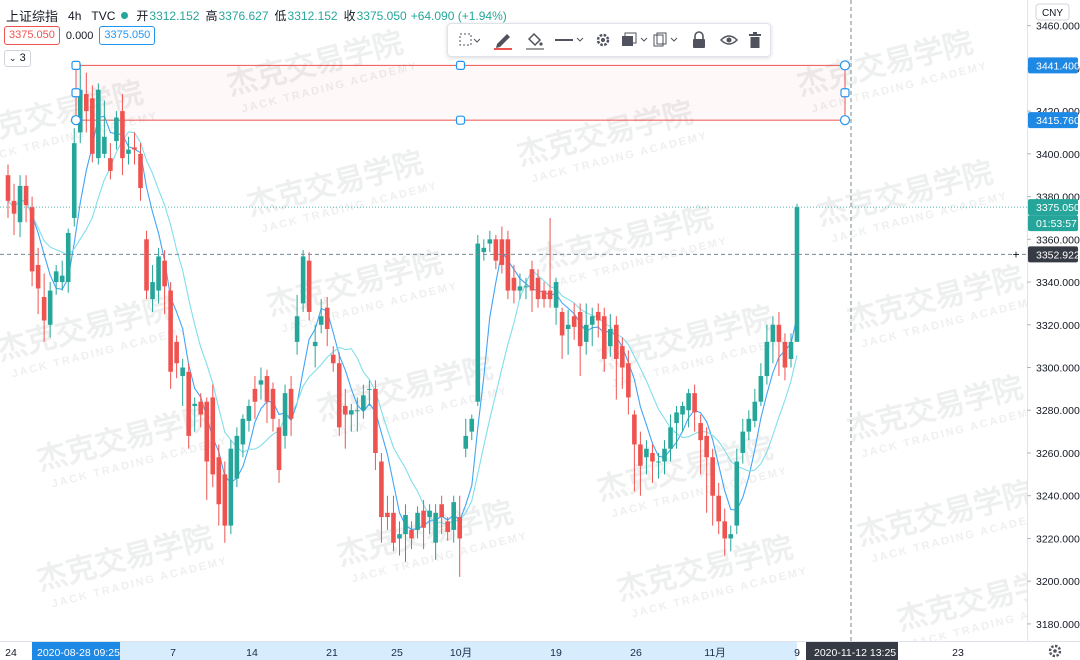 Image resolution: width=1080 pixels, height=660 pixels. What do you see at coordinates (503, 40) in the screenshot?
I see `pencil-icon` at bounding box center [503, 40].